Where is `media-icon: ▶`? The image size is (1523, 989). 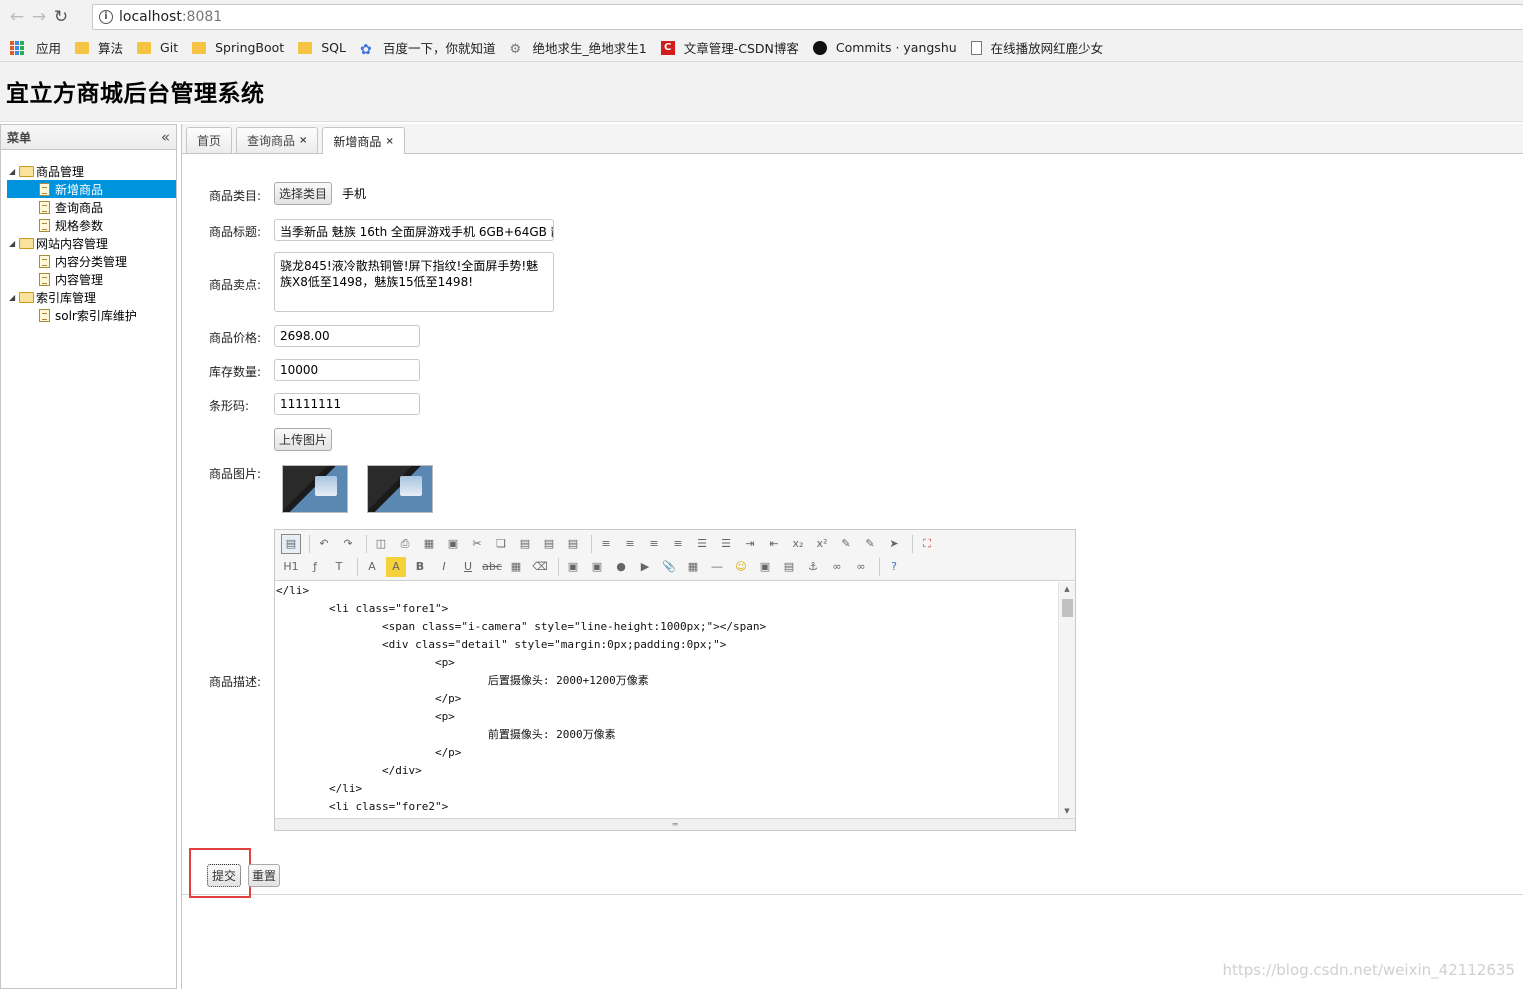 media-icon: ▶ is located at coordinates (645, 567).